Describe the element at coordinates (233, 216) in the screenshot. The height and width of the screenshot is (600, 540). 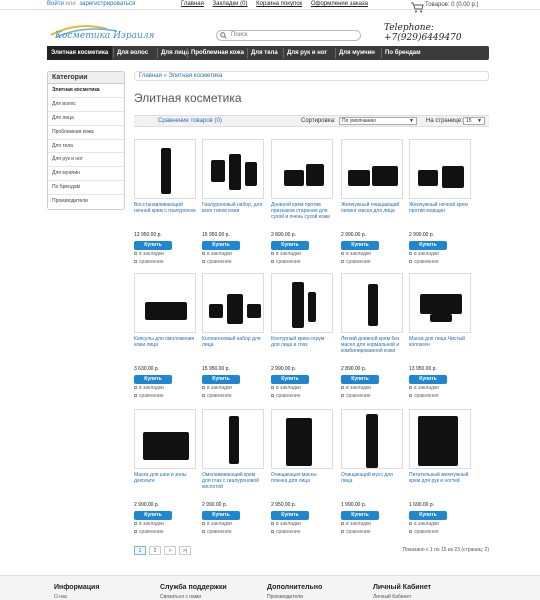
I see `product-name: Гиалуроновый набор, для всех типов кожи` at that location.